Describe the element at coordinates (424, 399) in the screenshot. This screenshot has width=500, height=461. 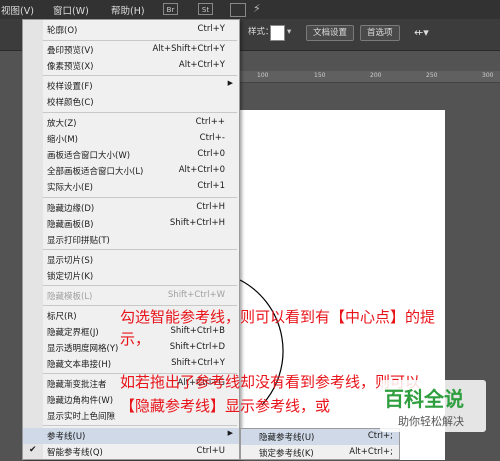
I see `watermark-title: 百科全说` at that location.